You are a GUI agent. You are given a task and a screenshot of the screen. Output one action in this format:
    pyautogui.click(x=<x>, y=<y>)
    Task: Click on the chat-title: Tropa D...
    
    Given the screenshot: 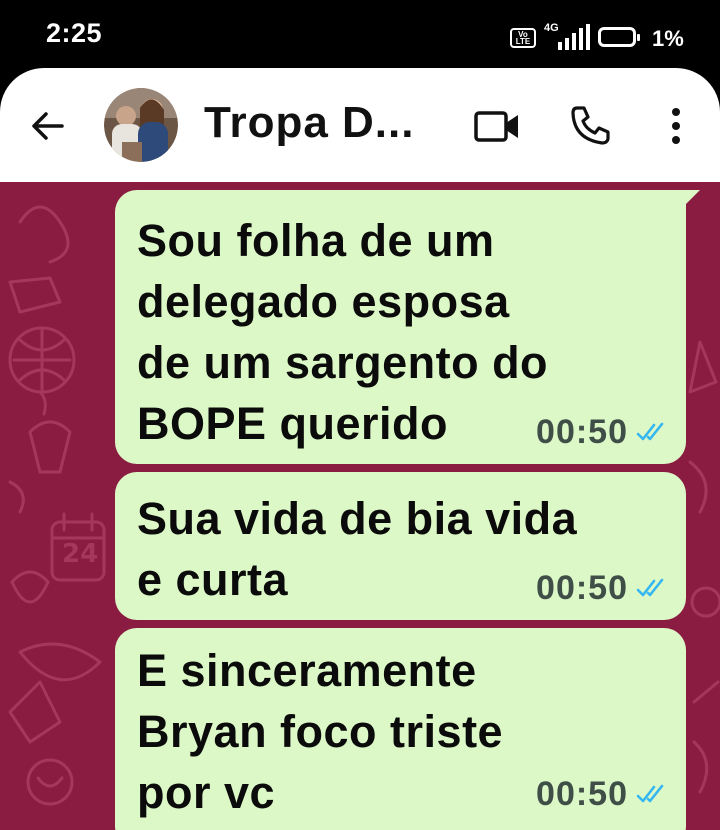 What is the action you would take?
    pyautogui.click(x=309, y=123)
    